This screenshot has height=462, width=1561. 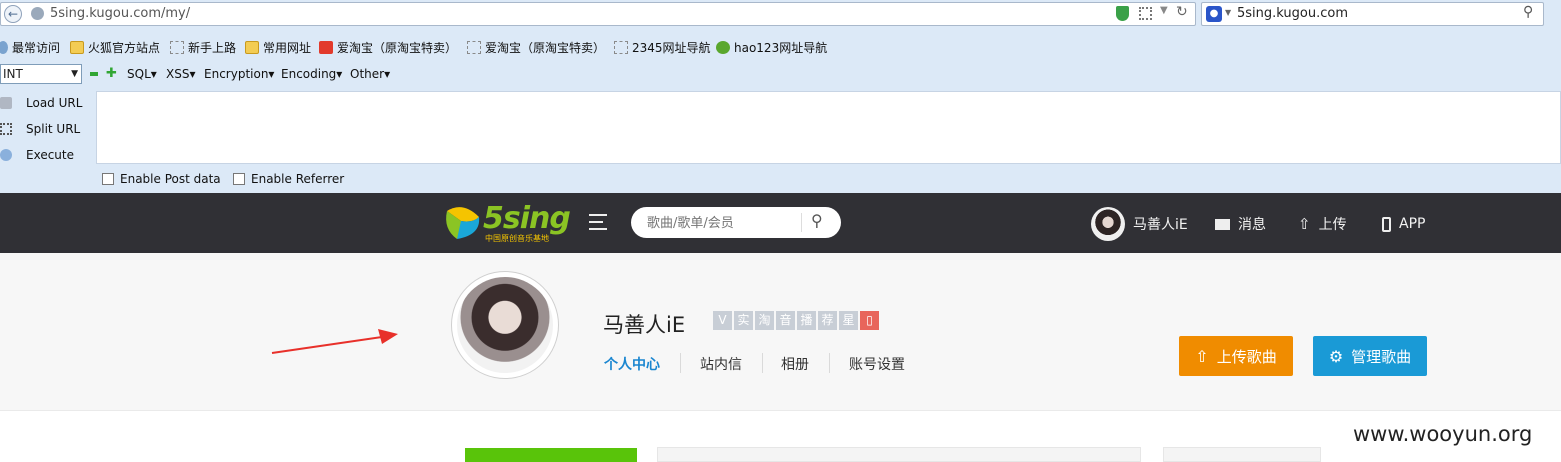 I want to click on bookmark-hao123: hao123网址导航, so click(x=771, y=47).